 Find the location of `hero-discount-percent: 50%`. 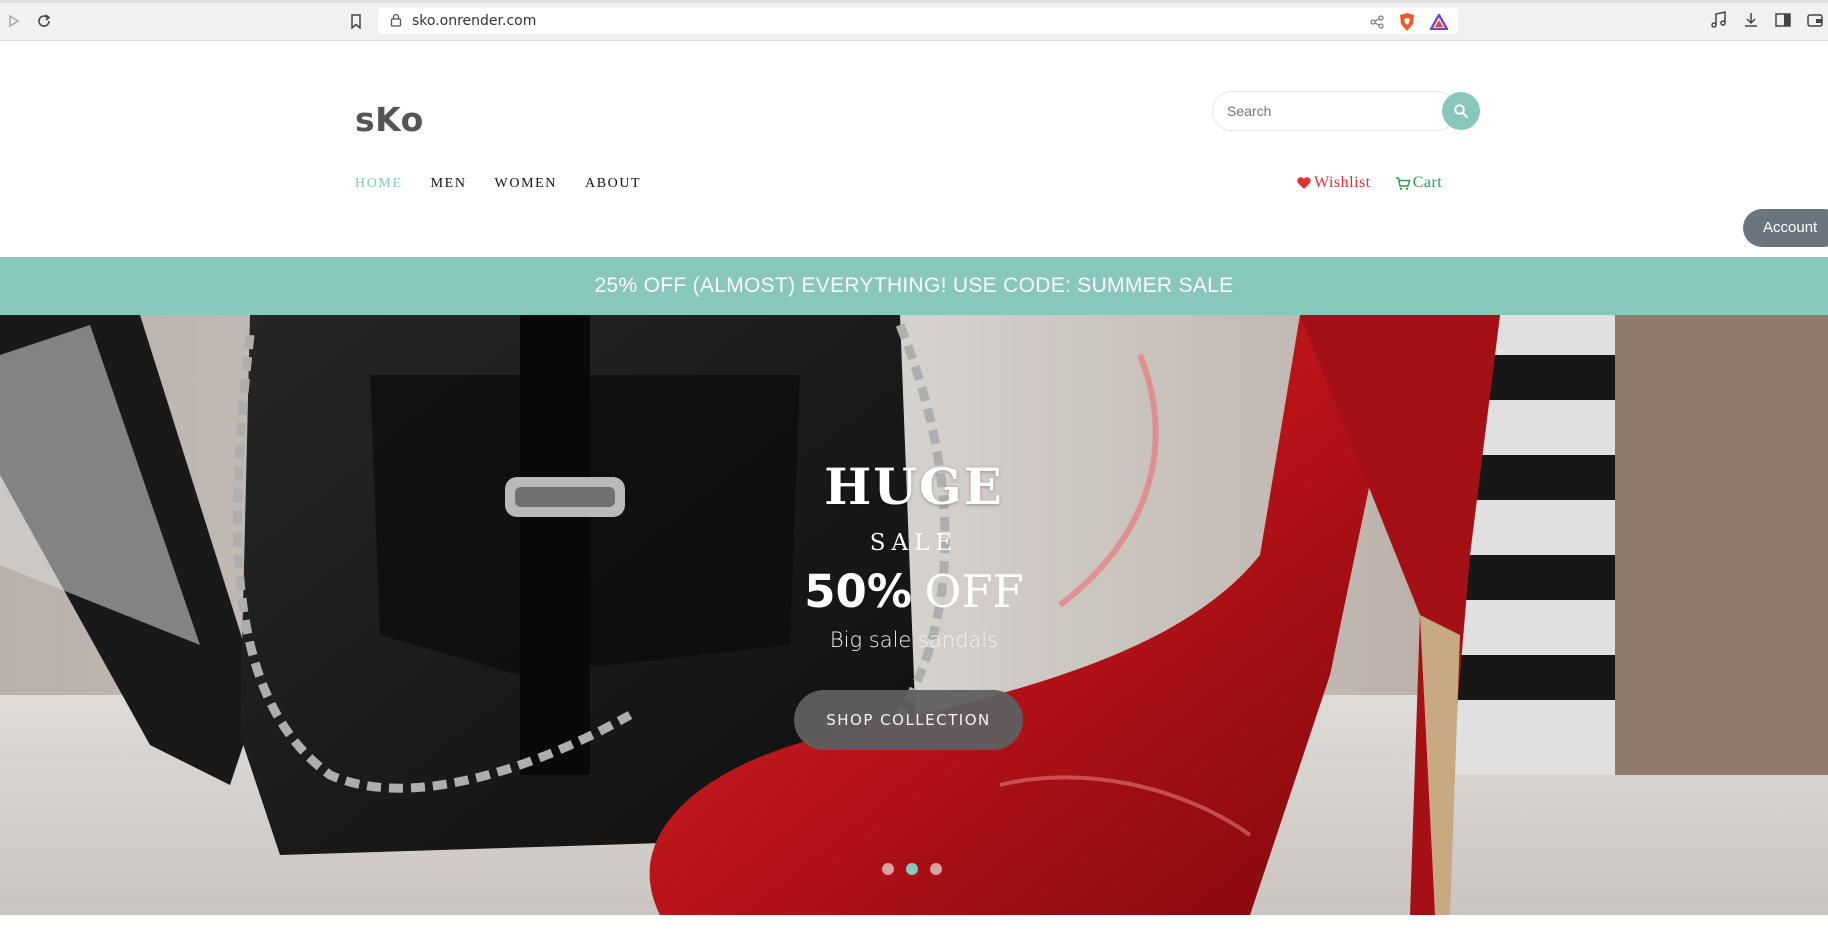

hero-discount-percent: 50% is located at coordinates (858, 591).